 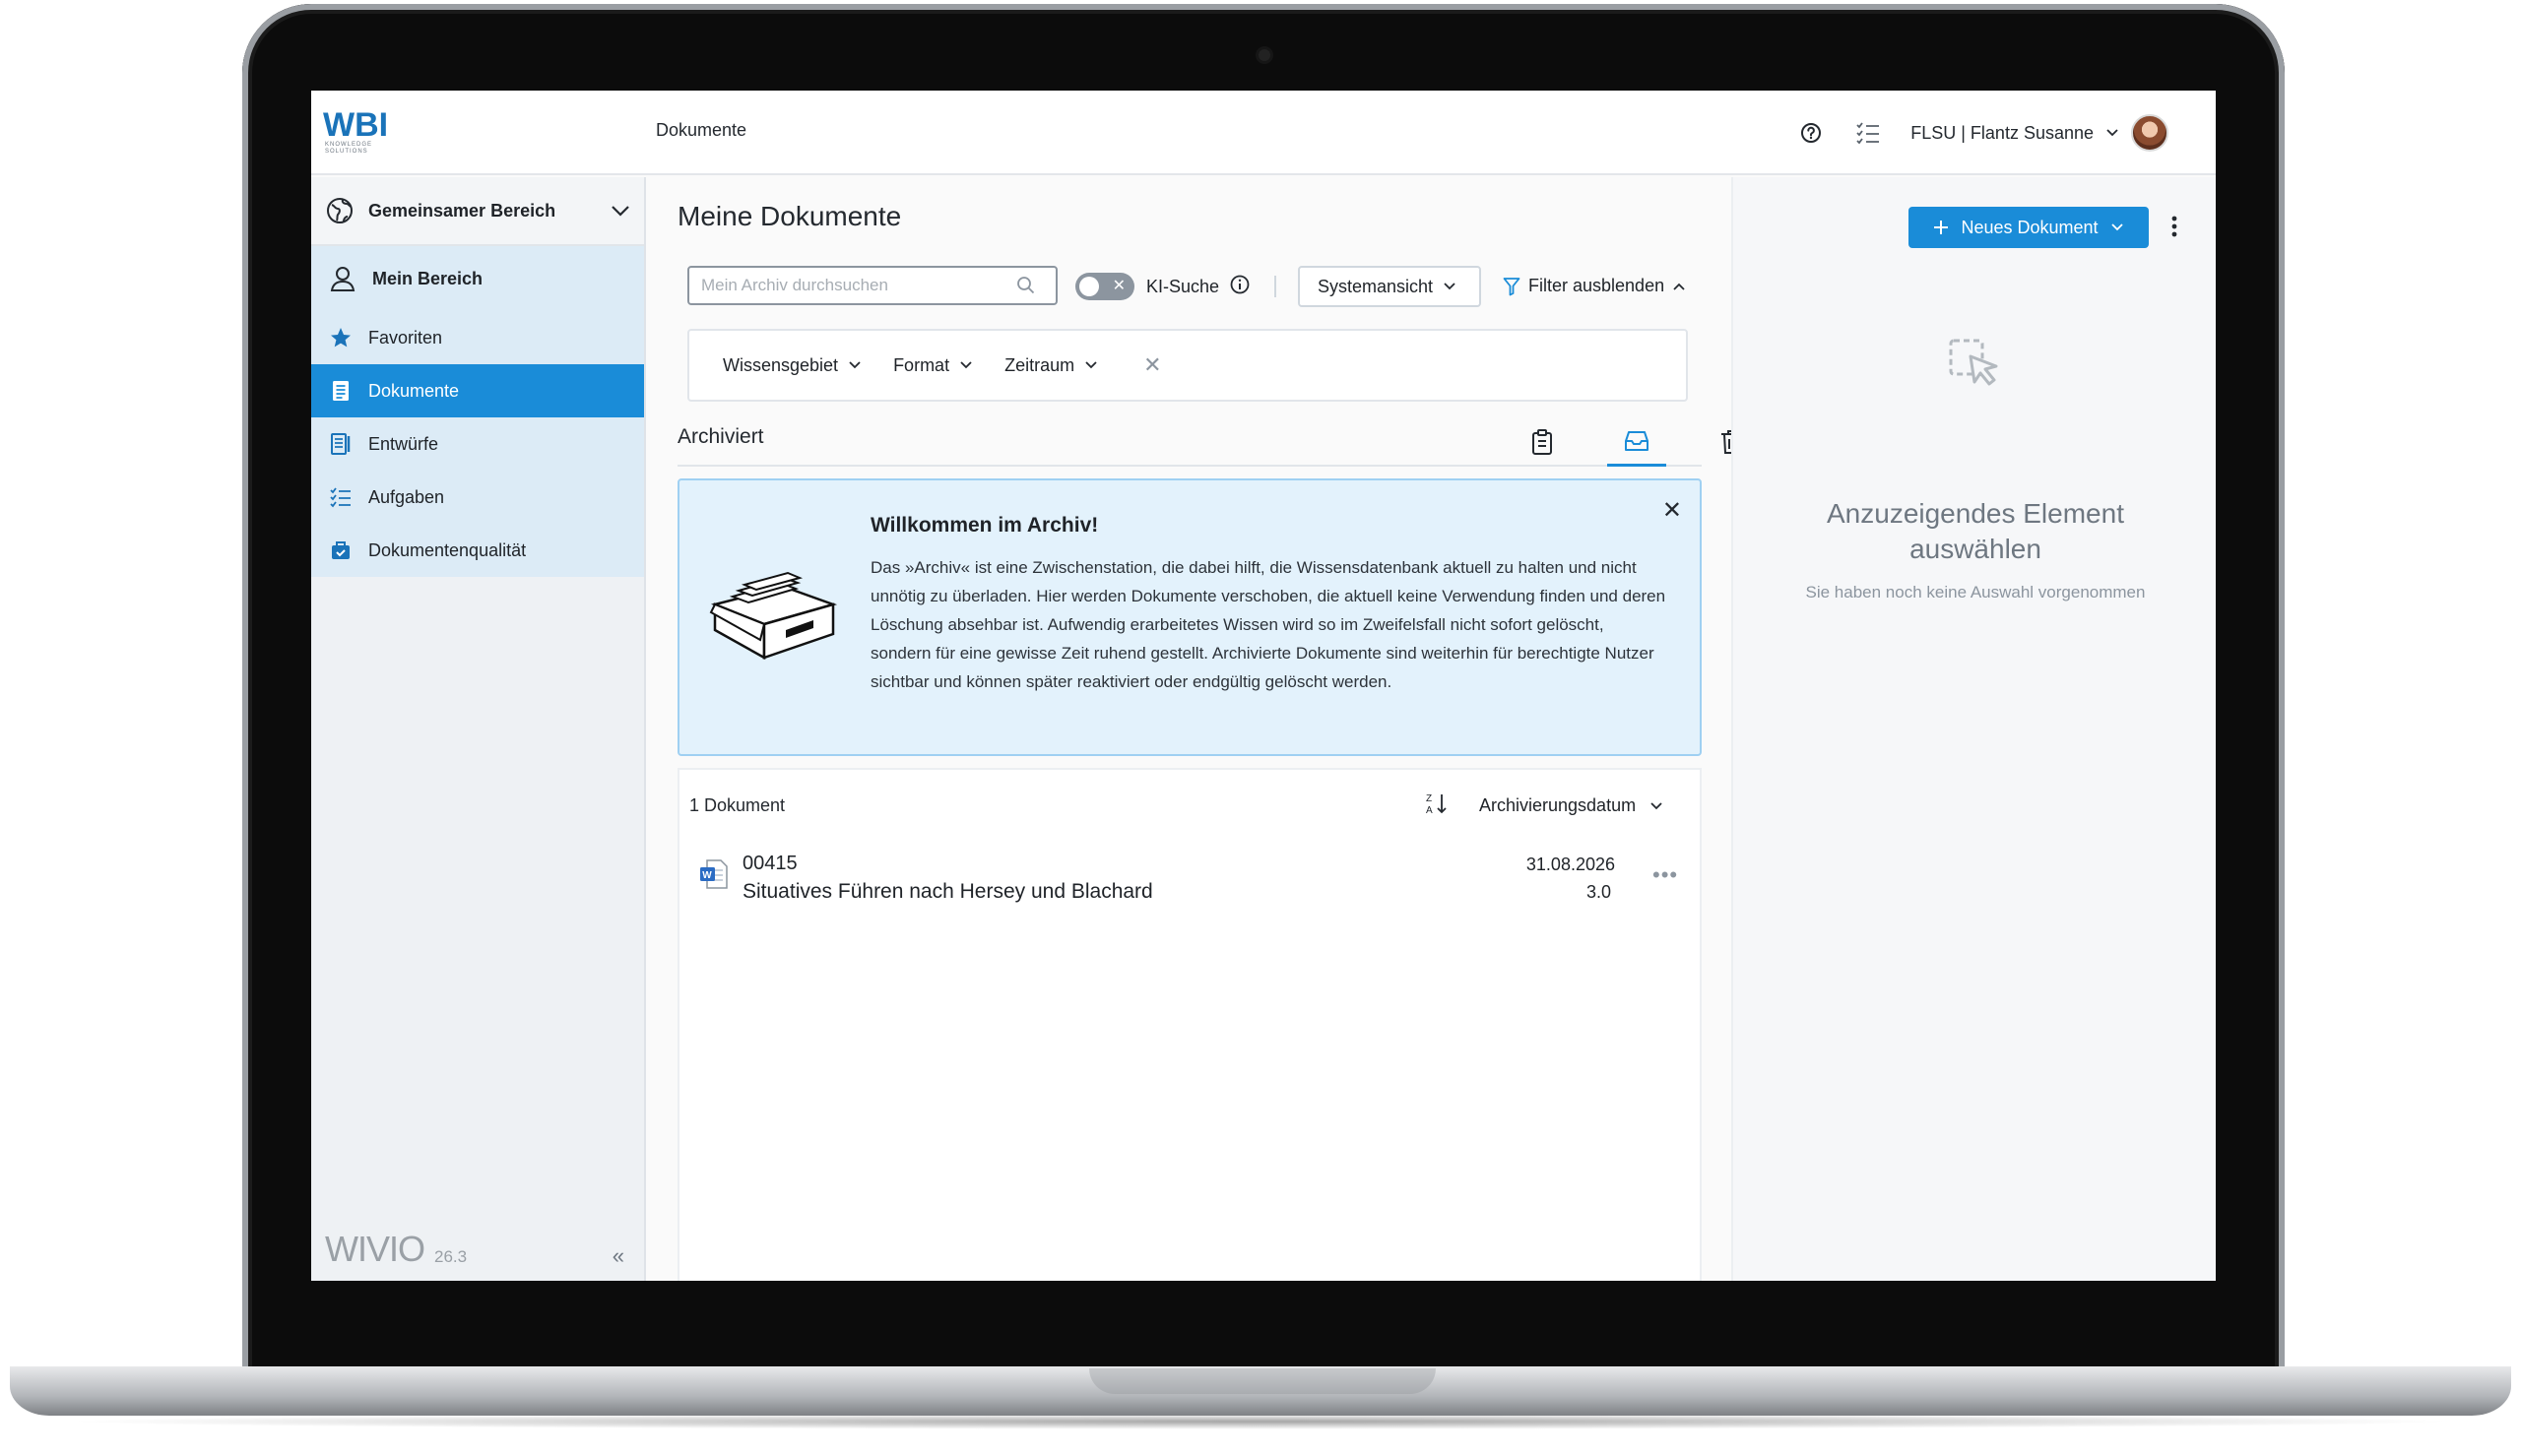 I want to click on svg-text: A, so click(x=1429, y=810).